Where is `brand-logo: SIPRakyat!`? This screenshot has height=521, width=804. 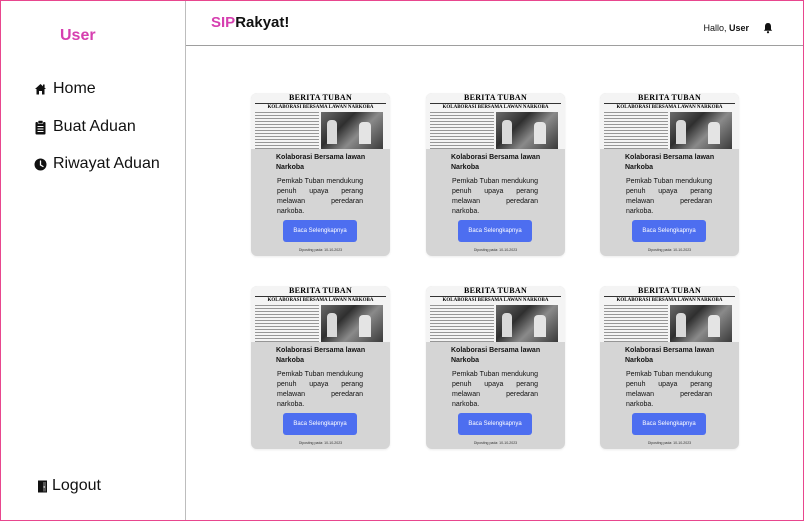
brand-logo: SIPRakyat! is located at coordinates (250, 22).